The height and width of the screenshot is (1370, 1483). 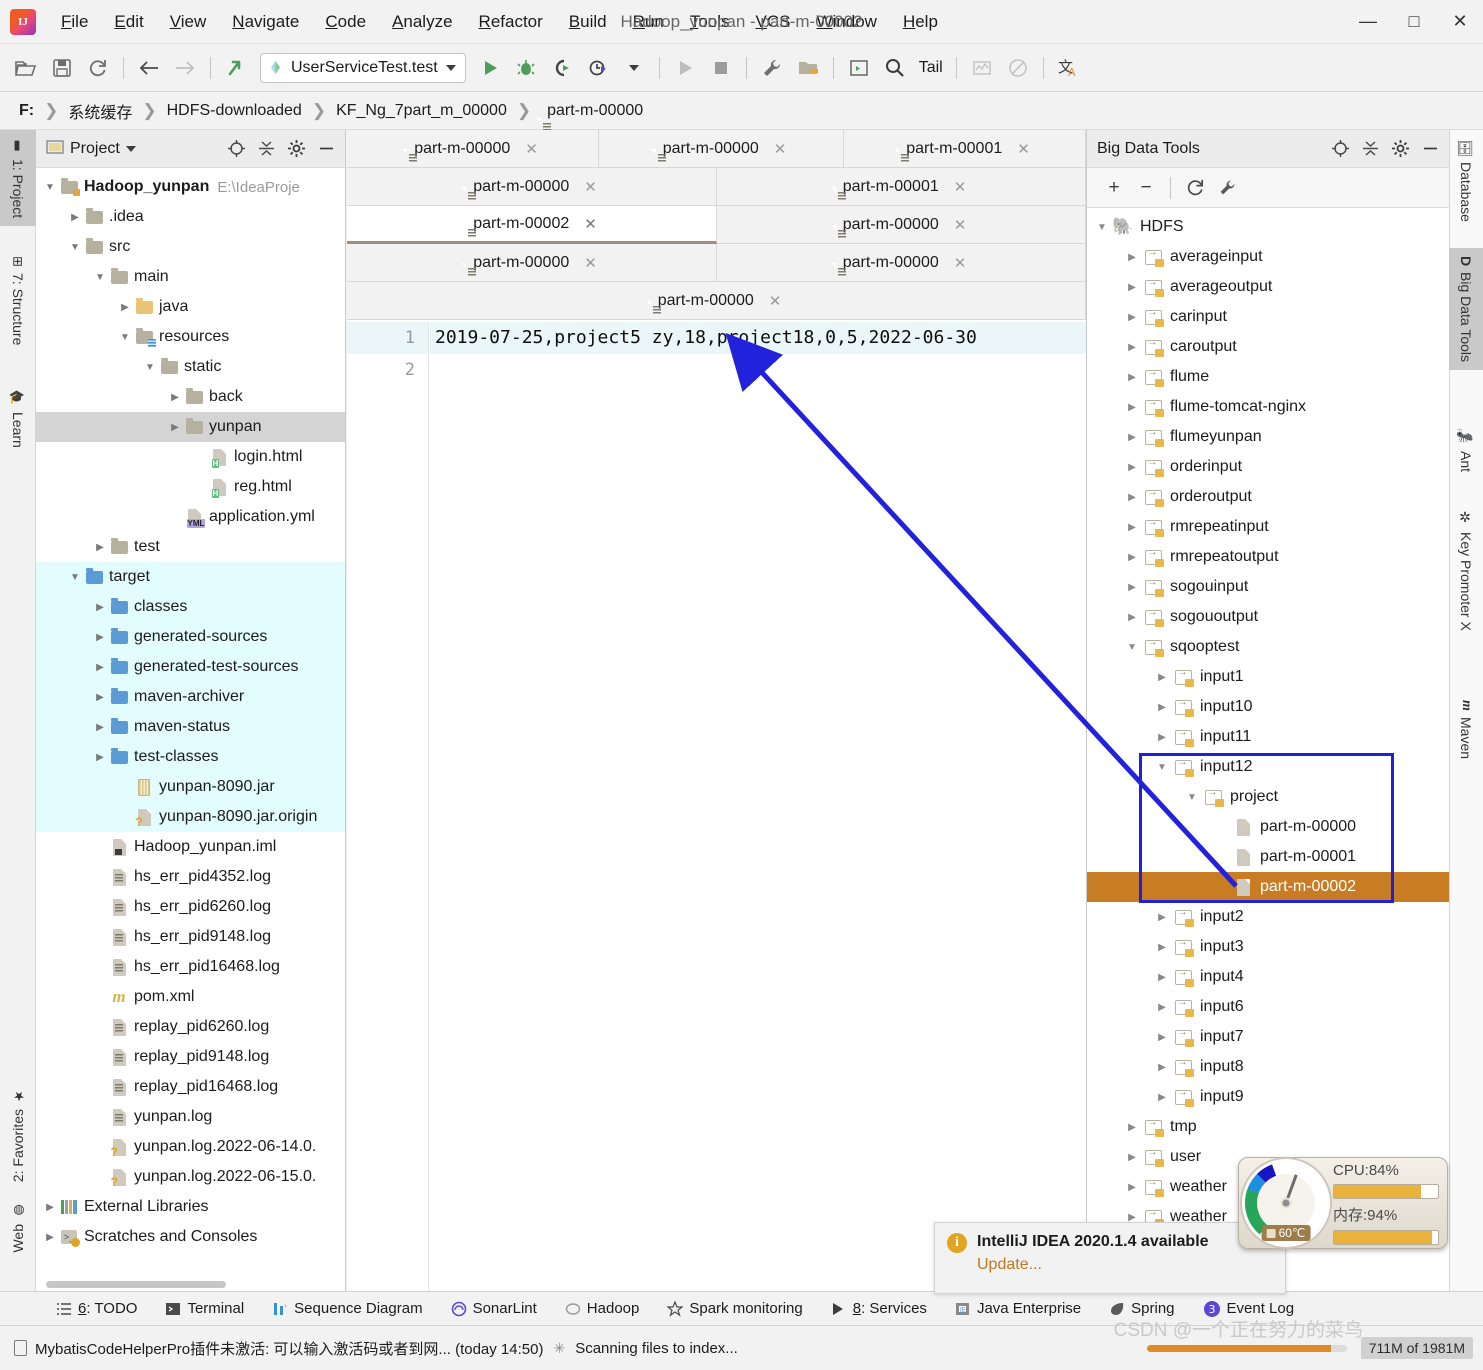 I want to click on hdfs-tree-row: ▼ input12, so click(x=1268, y=767).